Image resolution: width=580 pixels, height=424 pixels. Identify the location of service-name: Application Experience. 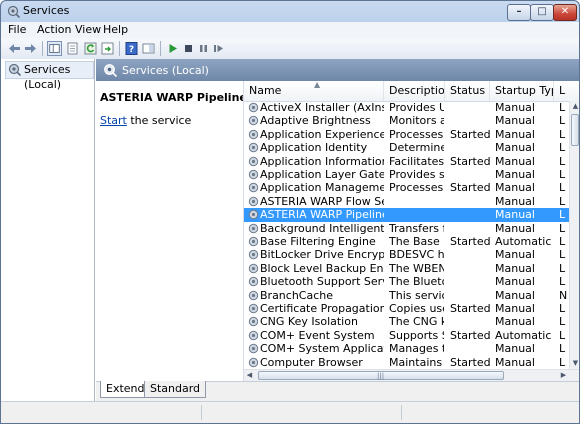
(322, 134).